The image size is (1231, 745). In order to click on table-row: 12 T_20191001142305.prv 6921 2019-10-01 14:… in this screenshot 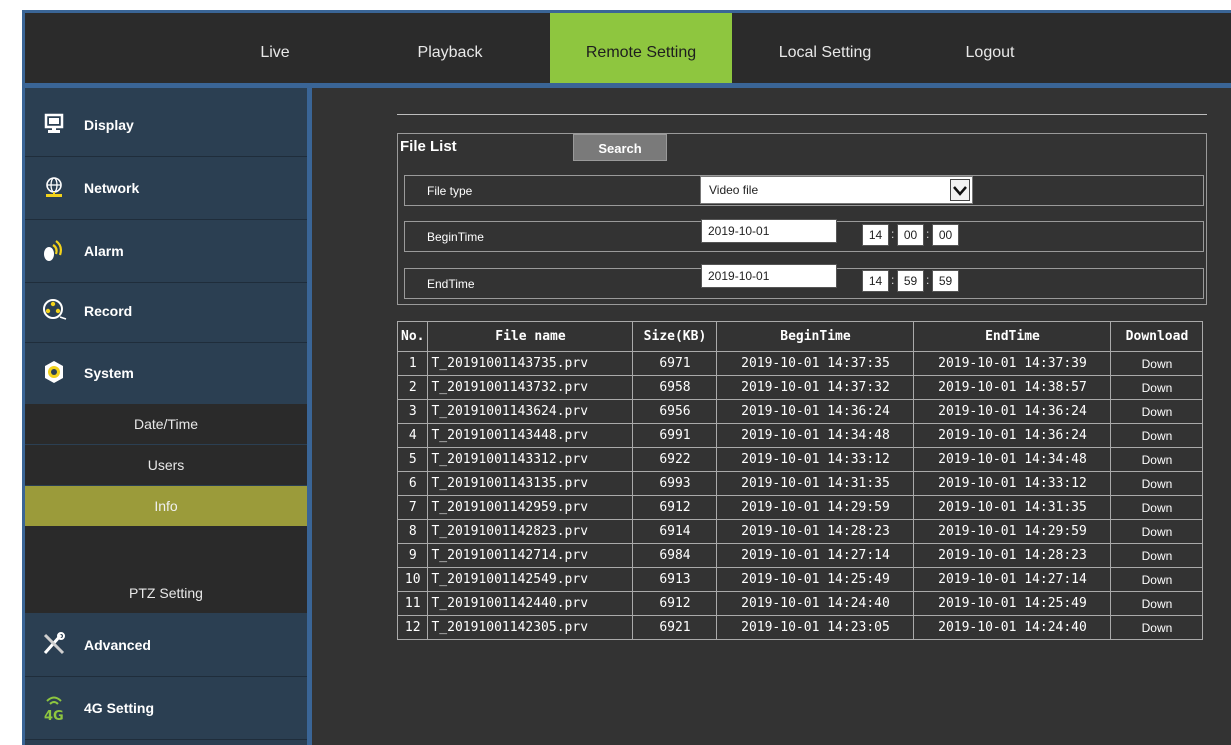, I will do `click(800, 627)`.